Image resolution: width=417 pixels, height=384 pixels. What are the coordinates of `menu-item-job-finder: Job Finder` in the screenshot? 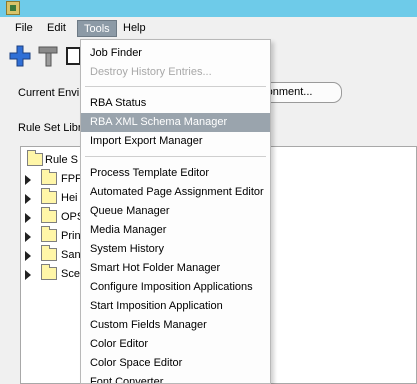 It's located at (175, 53).